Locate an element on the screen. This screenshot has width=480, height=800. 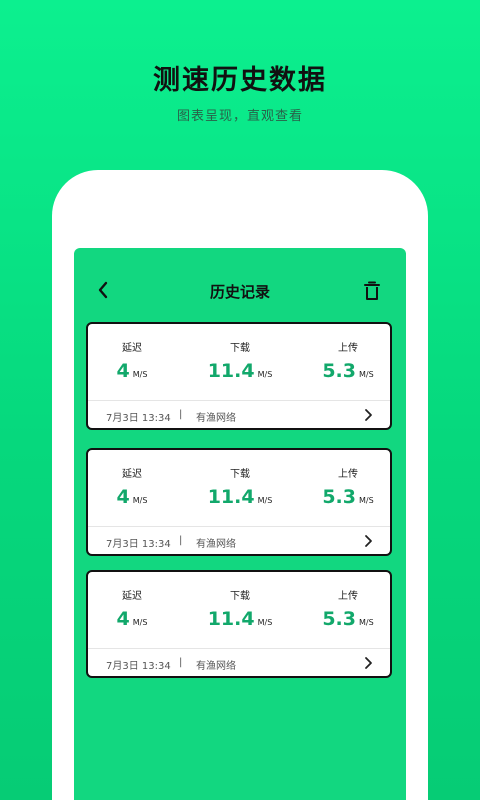
app-header: 历史记录 is located at coordinates (240, 283).